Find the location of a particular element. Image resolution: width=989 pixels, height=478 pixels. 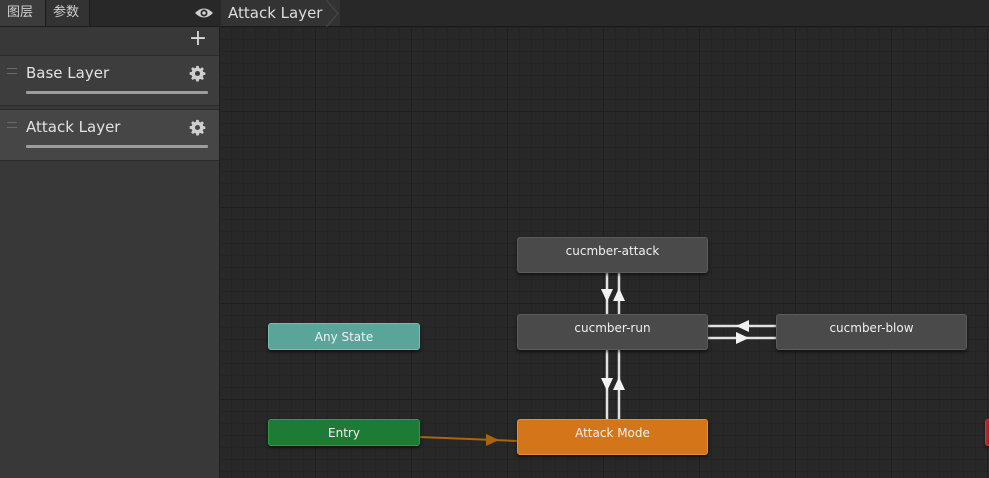

state-node-run: cucmber-run is located at coordinates (612, 332).